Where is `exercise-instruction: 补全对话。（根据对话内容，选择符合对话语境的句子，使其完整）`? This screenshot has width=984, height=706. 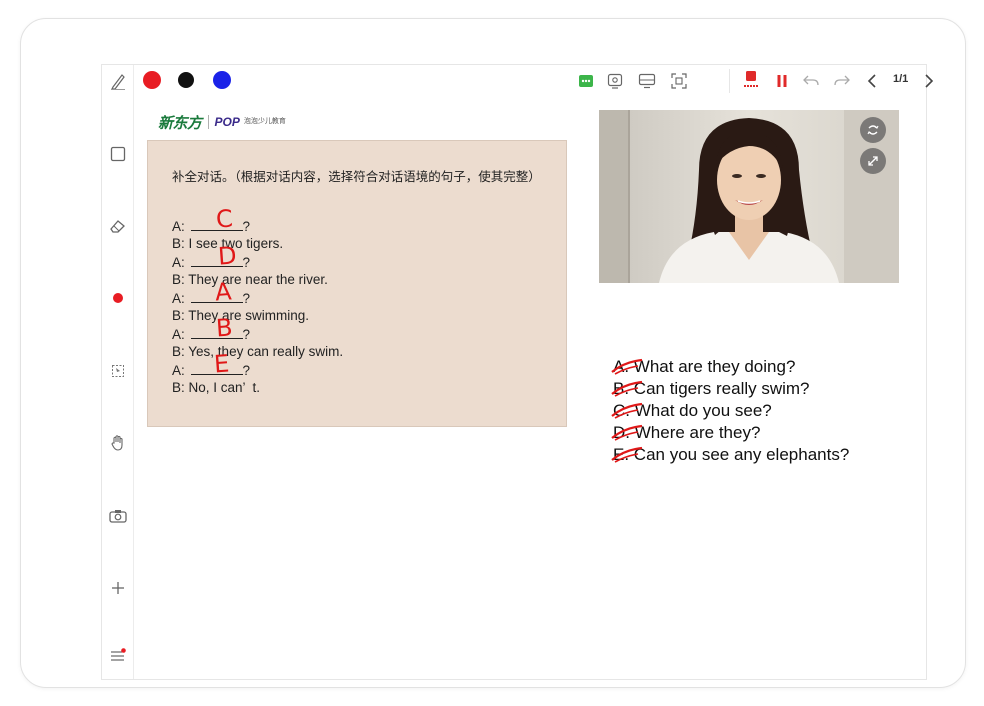 exercise-instruction: 补全对话。（根据对话内容，选择符合对话语境的句子，使其完整） is located at coordinates (356, 177).